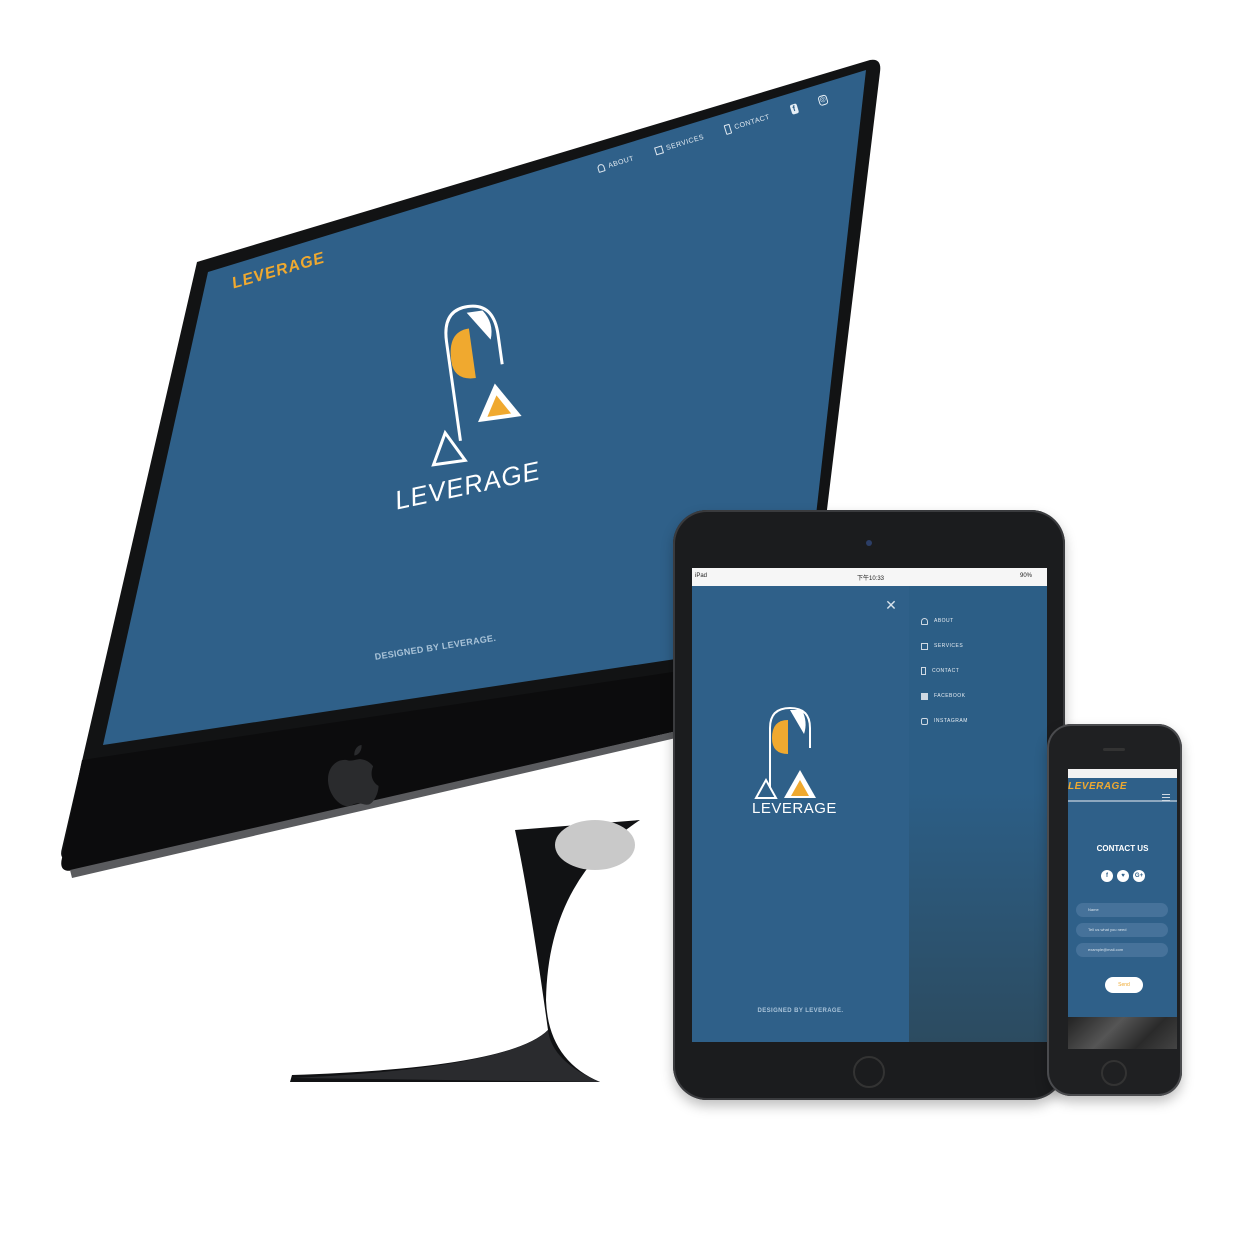  What do you see at coordinates (1122, 930) in the screenshot?
I see `message-field: Tell us what you need` at bounding box center [1122, 930].